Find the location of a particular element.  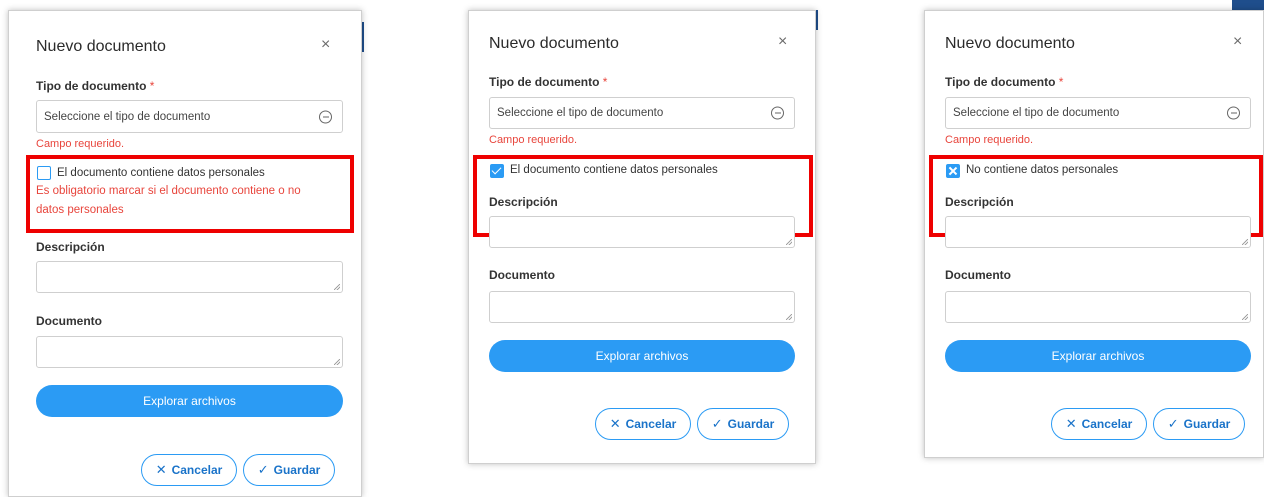

checkbox-error-line: datos personales is located at coordinates (80, 210).